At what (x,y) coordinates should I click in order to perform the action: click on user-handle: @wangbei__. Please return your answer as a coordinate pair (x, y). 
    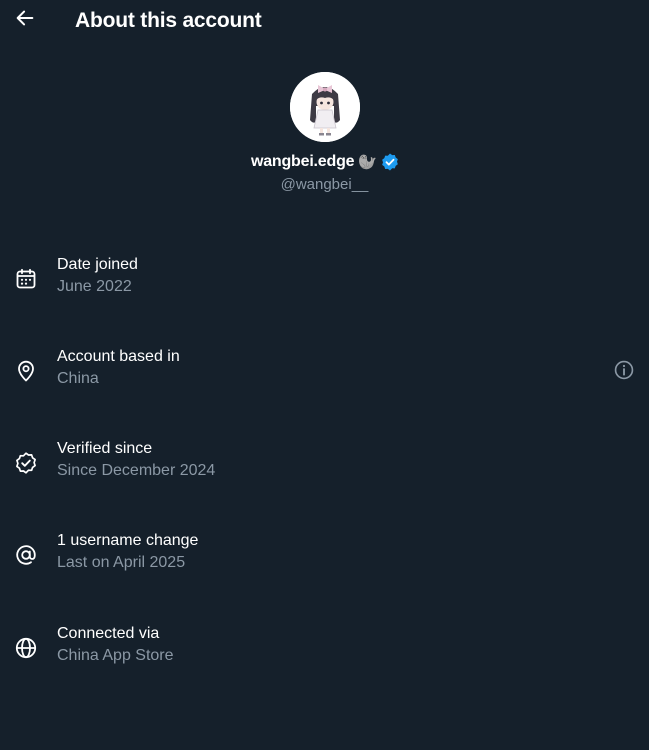
    Looking at the image, I should click on (324, 184).